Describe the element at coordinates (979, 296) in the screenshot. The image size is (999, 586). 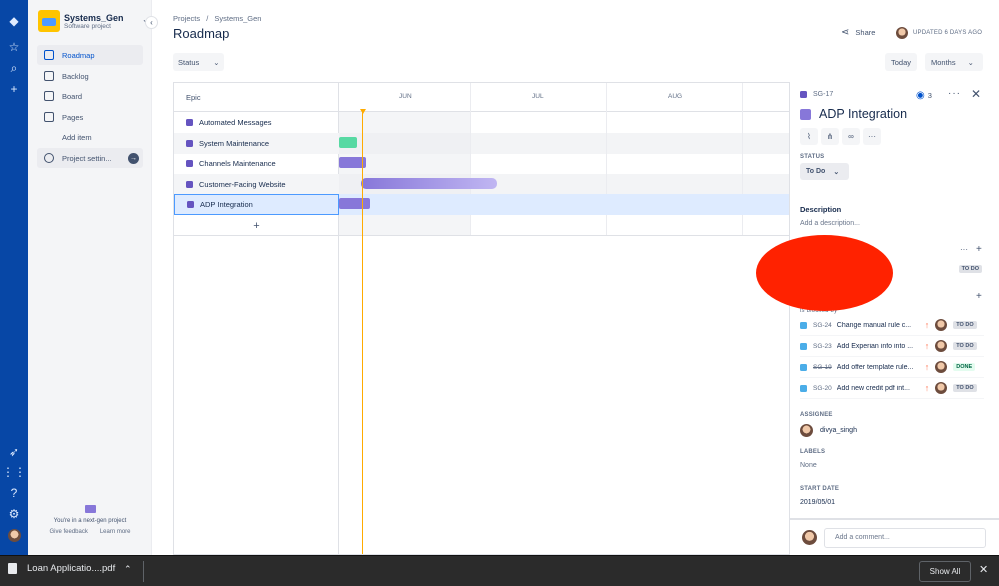
I see `add-link-icon: +` at that location.